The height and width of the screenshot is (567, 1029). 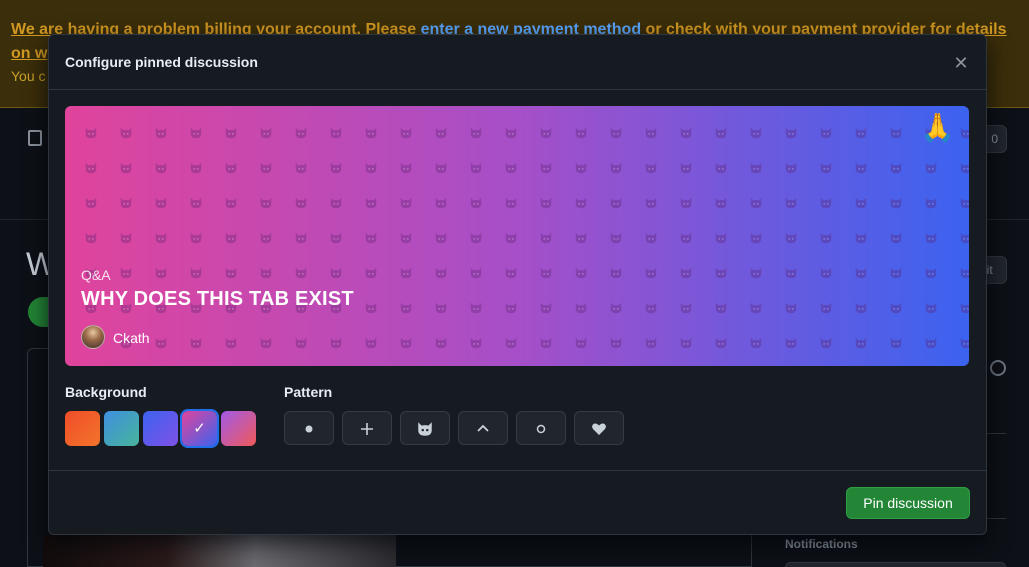 What do you see at coordinates (309, 428) in the screenshot?
I see `pattern-option-dot` at bounding box center [309, 428].